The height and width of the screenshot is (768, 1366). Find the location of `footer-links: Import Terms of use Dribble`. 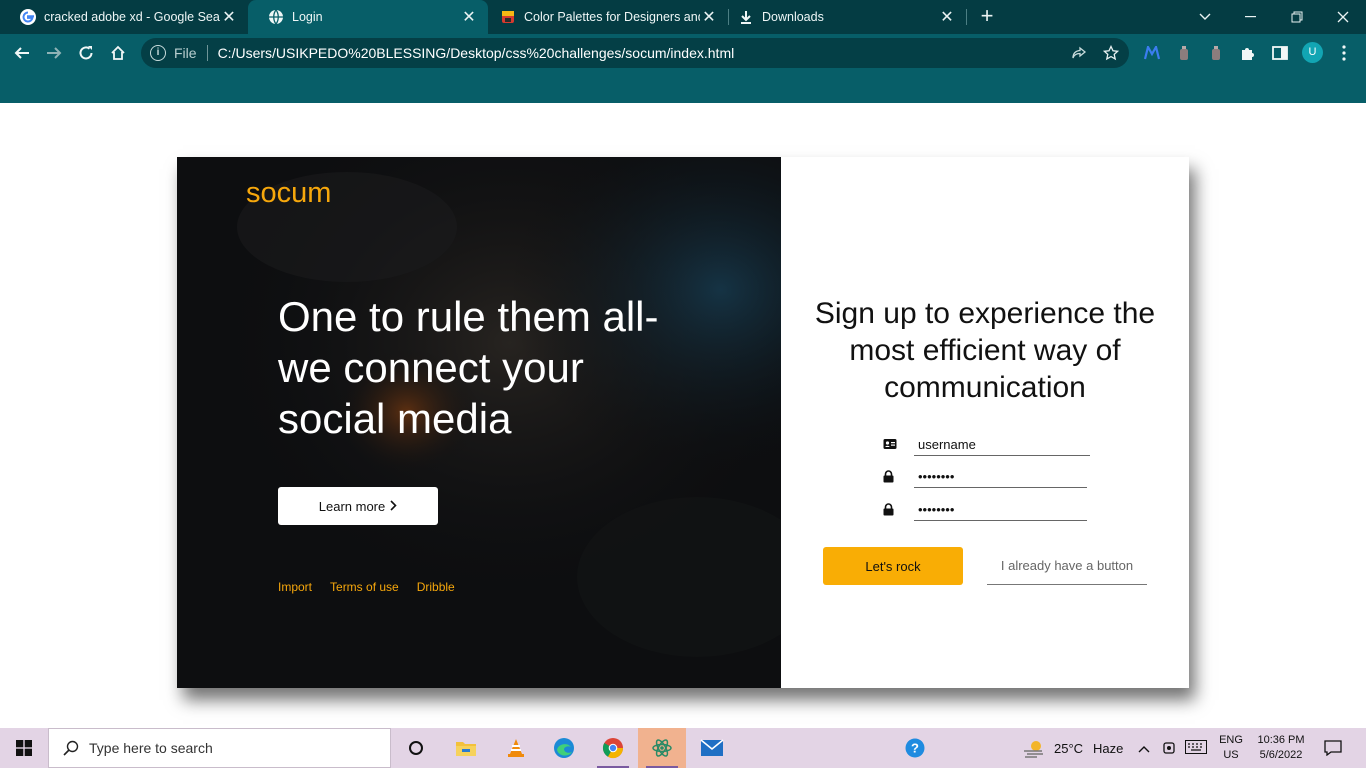

footer-links: Import Terms of use Dribble is located at coordinates (366, 587).